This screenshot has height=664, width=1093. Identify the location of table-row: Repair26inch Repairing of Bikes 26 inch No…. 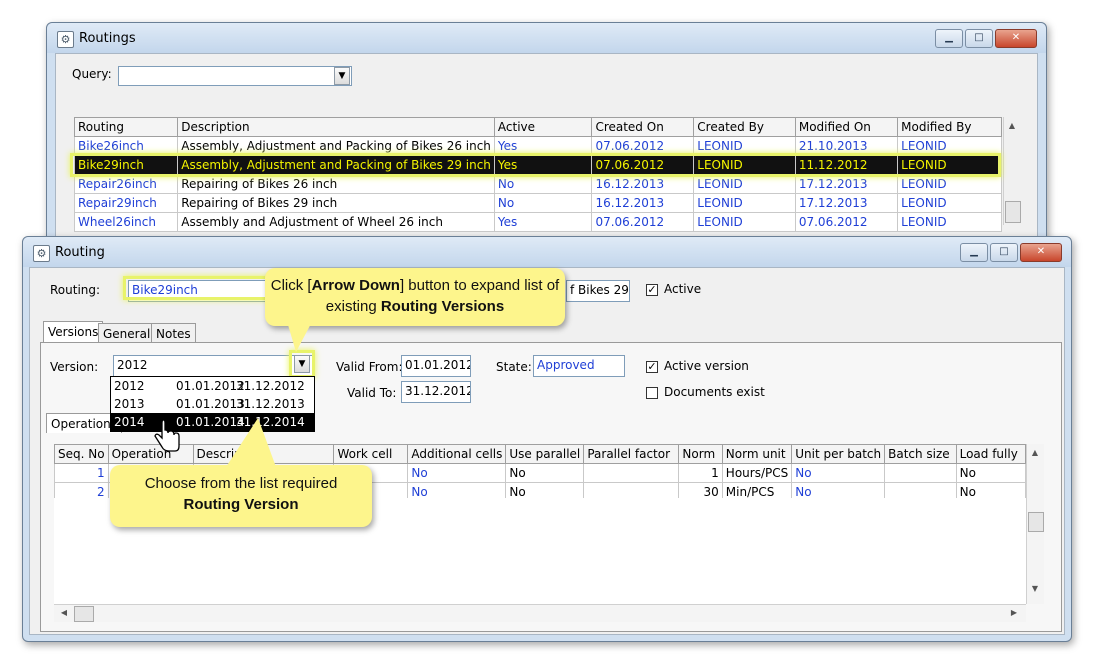
(537, 184).